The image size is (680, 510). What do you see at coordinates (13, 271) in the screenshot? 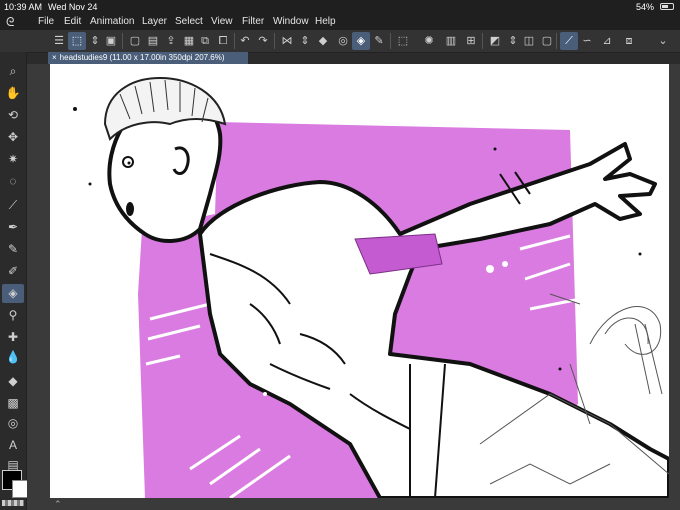
I see `brush-icon: ✐` at bounding box center [13, 271].